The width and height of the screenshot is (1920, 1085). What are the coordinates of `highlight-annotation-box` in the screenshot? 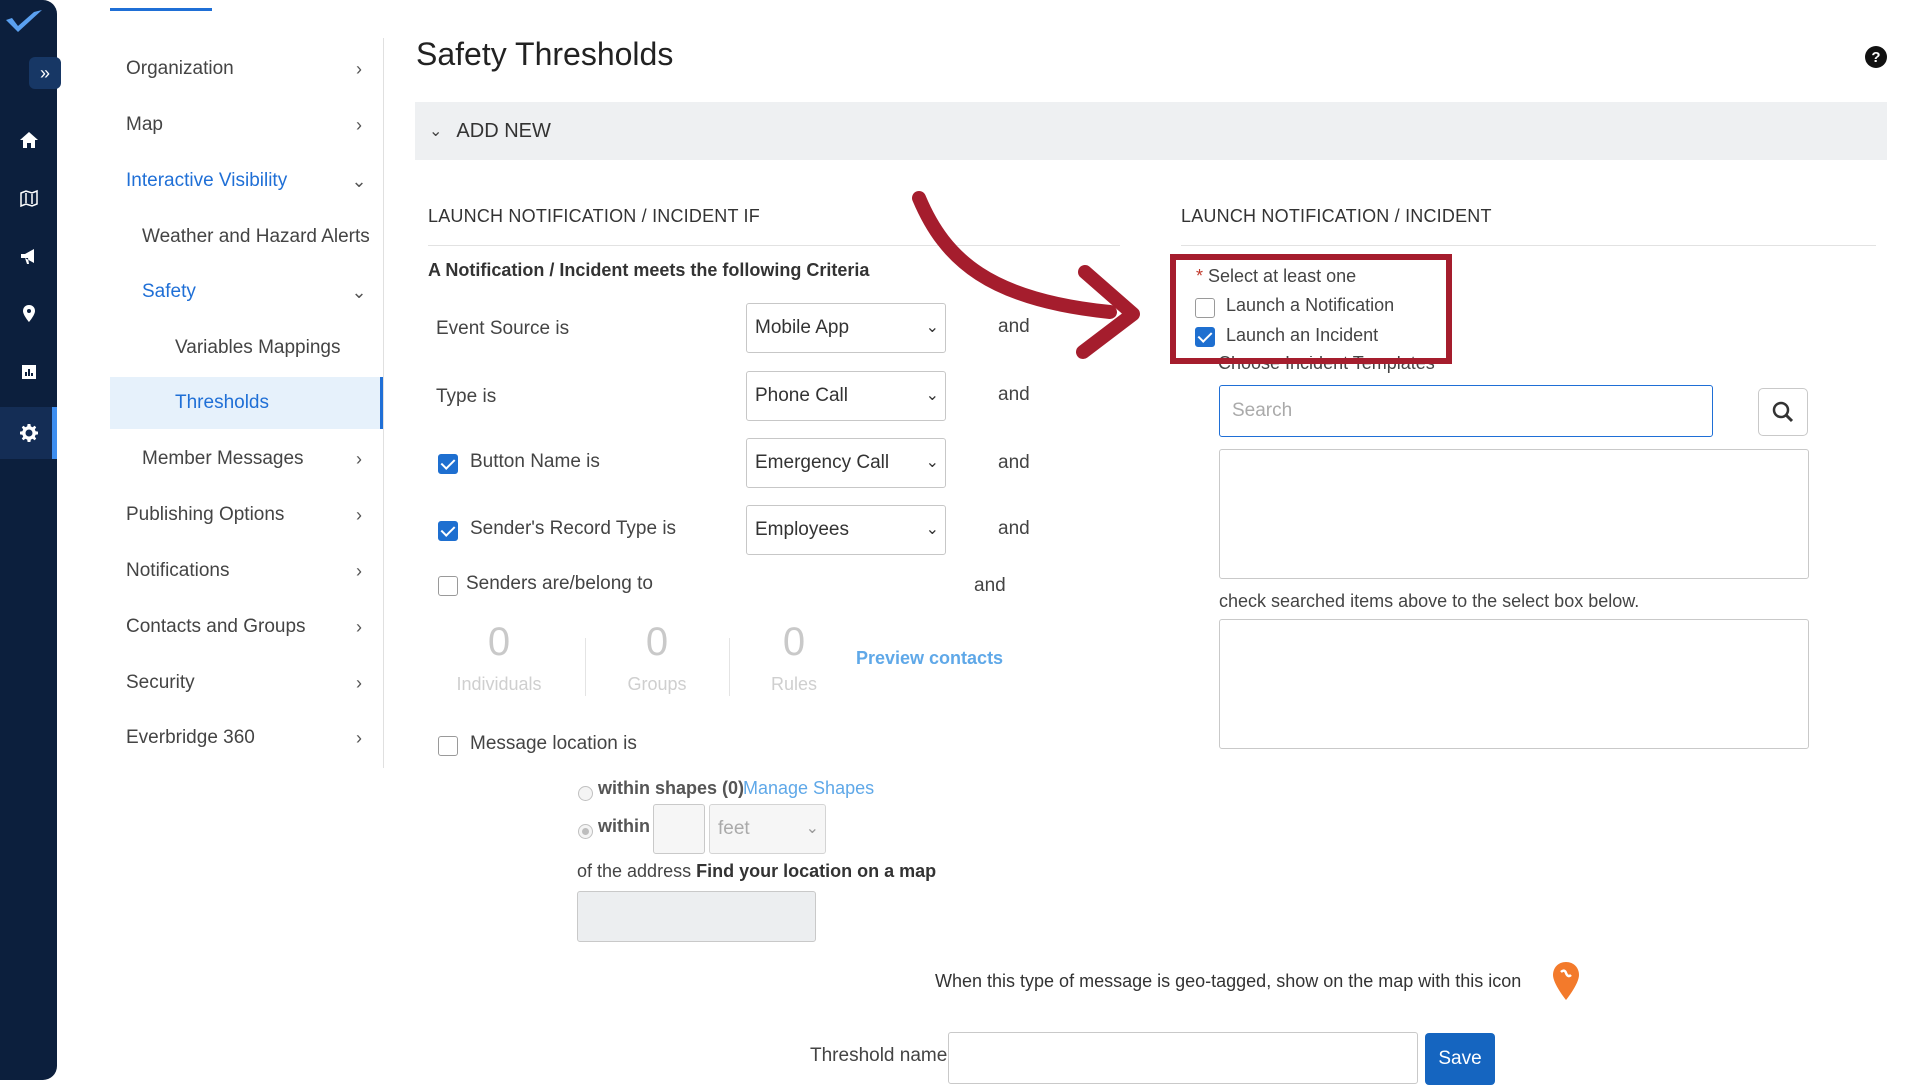 It's located at (1311, 309).